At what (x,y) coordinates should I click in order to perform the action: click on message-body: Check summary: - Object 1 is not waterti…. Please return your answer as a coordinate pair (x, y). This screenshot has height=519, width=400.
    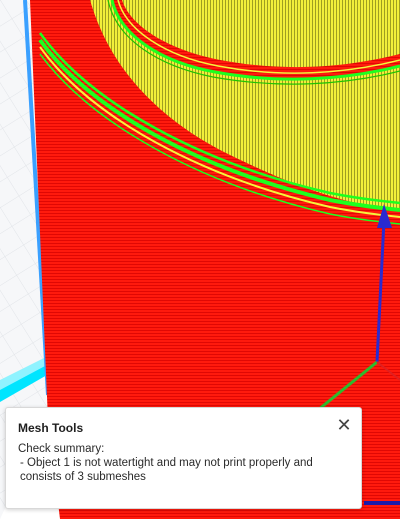
    Looking at the image, I should click on (183, 463).